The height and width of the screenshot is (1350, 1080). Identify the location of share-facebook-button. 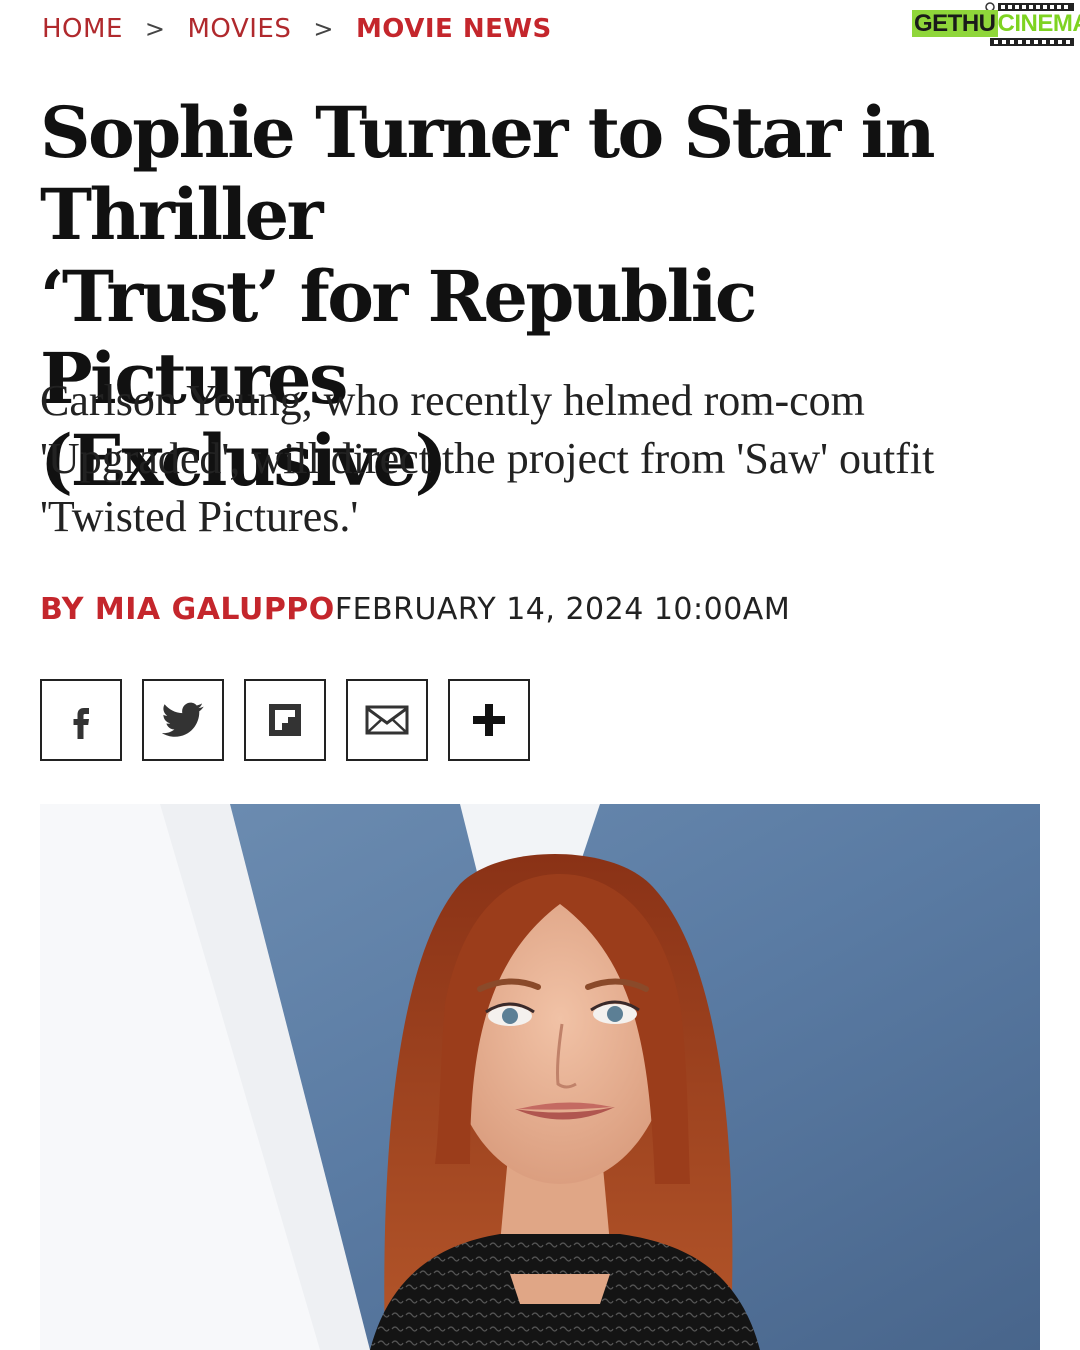
(81, 720).